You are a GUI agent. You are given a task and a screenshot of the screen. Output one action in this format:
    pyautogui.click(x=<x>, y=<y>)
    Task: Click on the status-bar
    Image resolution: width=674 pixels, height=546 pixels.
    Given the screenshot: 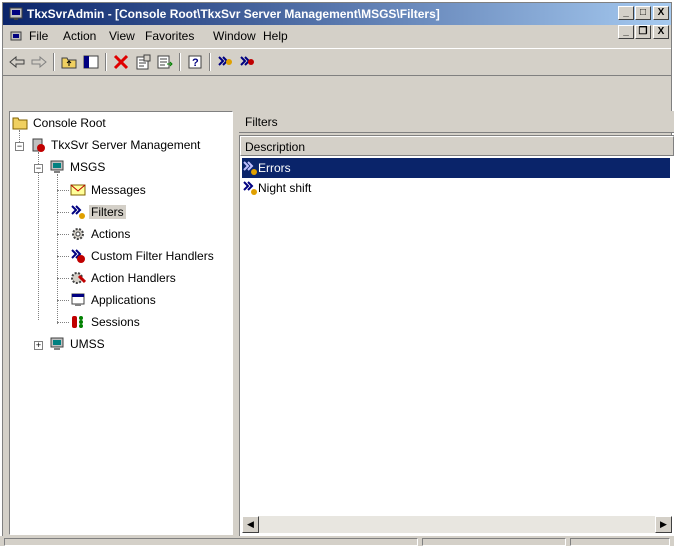 What is the action you would take?
    pyautogui.click(x=337, y=541)
    